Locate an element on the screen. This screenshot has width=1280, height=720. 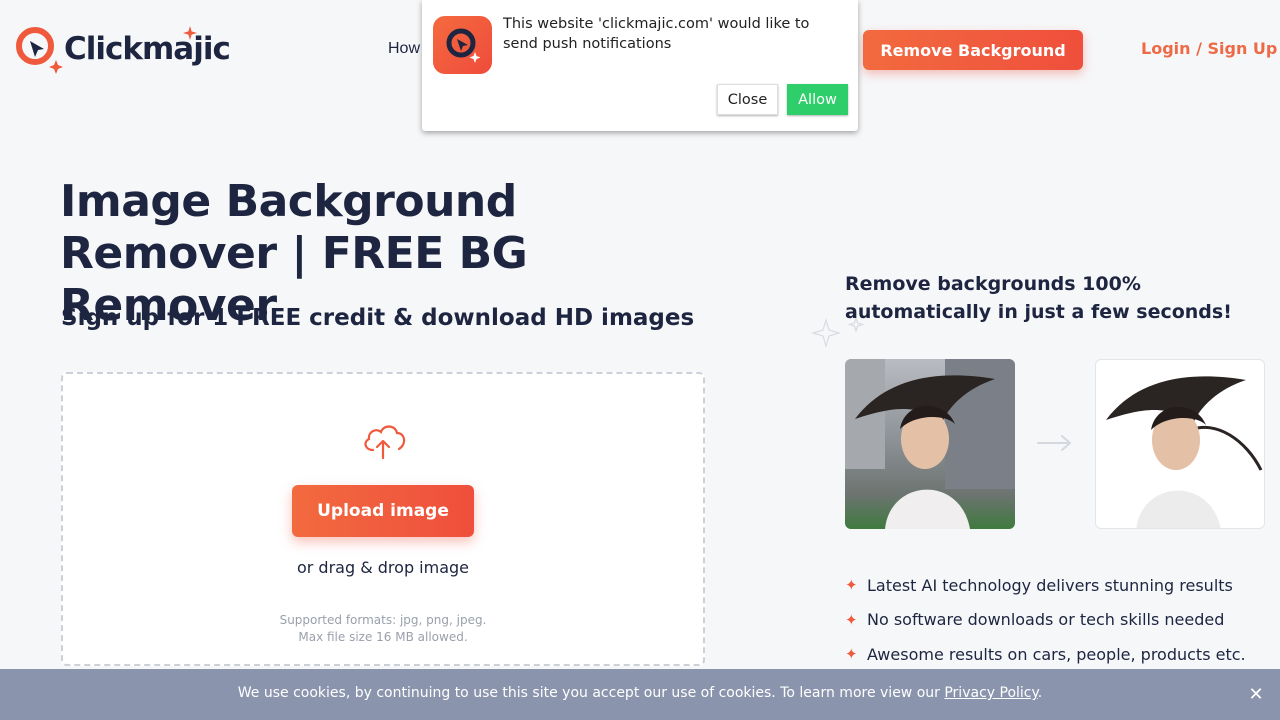
cloud-upload-icon is located at coordinates (385, 440).